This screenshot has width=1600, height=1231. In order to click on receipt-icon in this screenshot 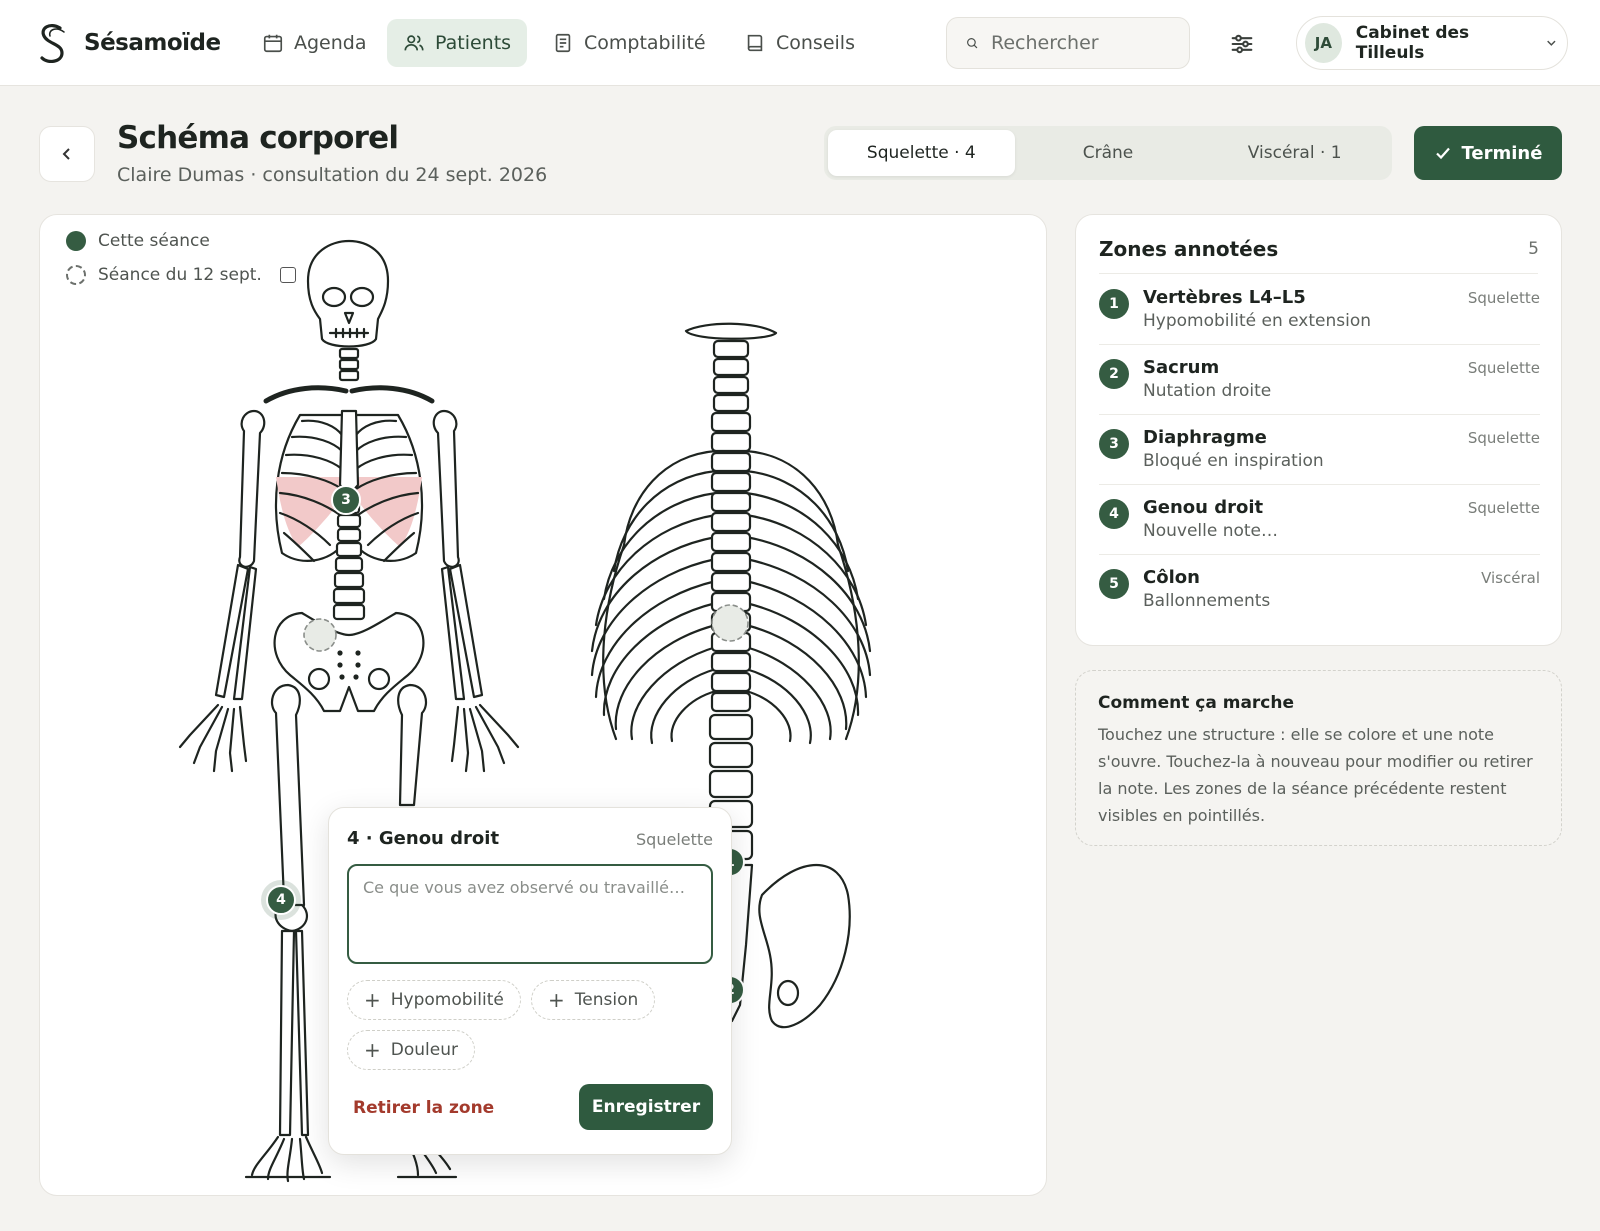, I will do `click(563, 43)`.